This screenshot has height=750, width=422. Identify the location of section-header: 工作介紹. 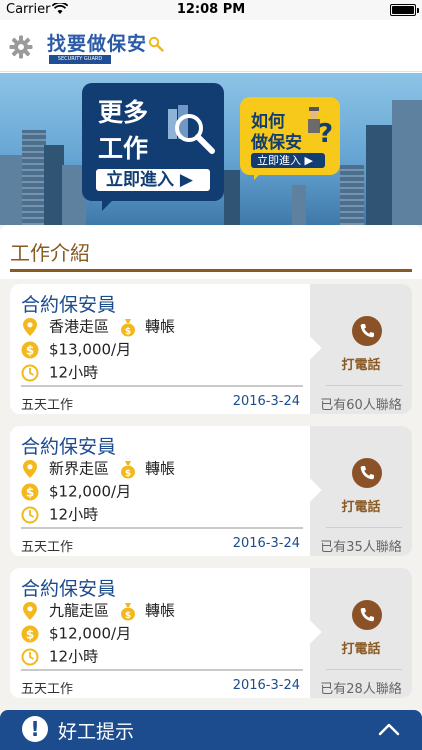
(211, 252).